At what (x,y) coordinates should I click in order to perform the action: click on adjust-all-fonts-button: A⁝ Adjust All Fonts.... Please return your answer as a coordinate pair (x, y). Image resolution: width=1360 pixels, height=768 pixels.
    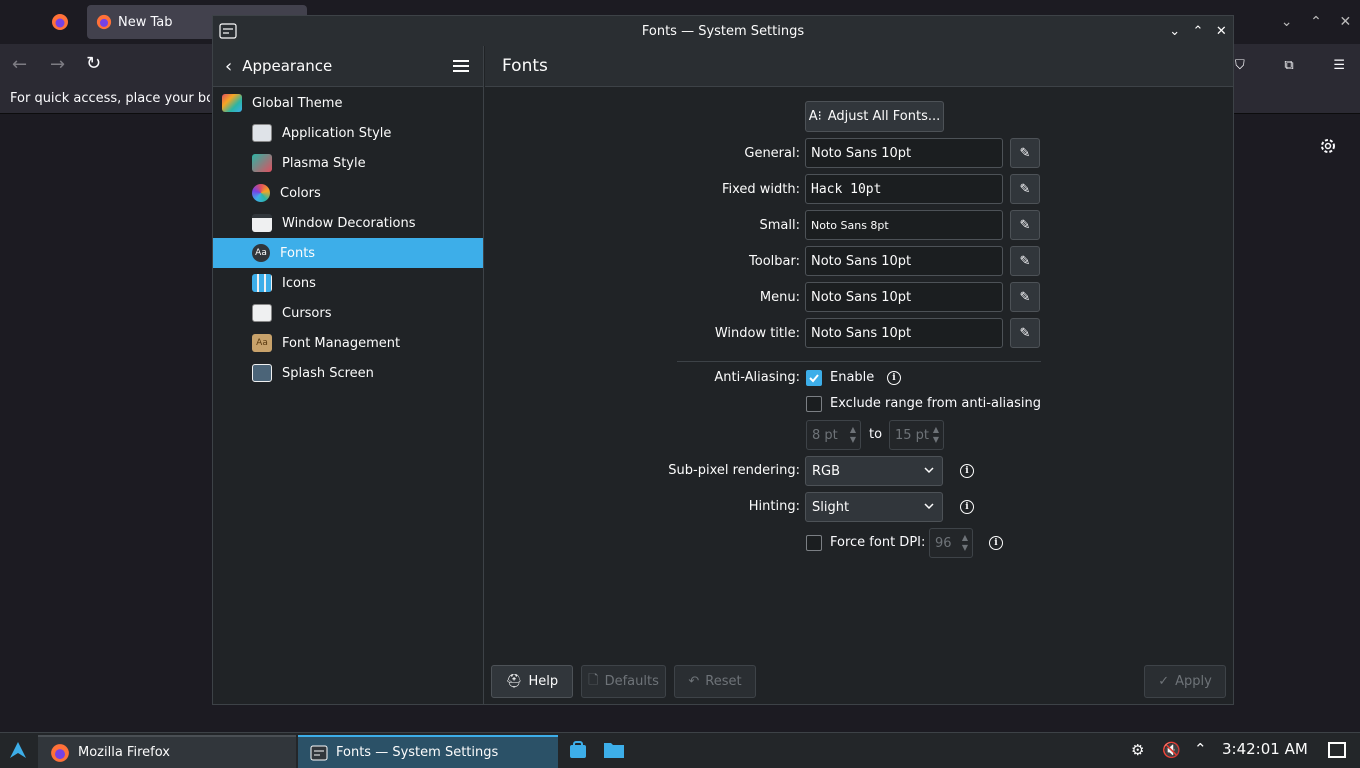
    Looking at the image, I should click on (874, 116).